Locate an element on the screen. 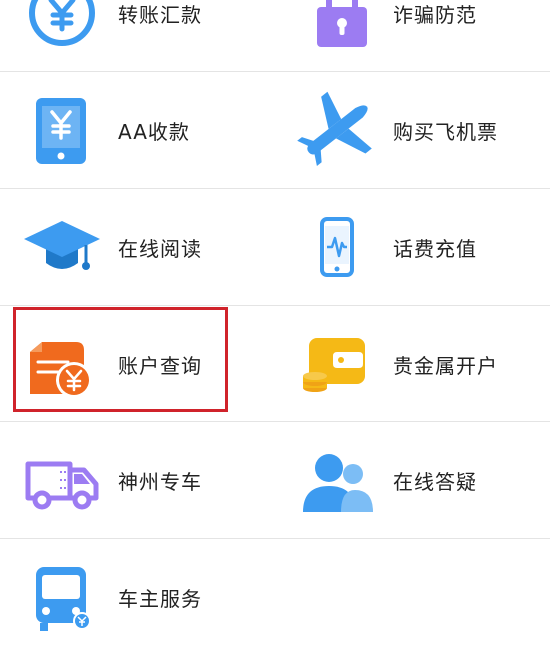 This screenshot has height=650, width=550. empty-cell is located at coordinates (412, 594).